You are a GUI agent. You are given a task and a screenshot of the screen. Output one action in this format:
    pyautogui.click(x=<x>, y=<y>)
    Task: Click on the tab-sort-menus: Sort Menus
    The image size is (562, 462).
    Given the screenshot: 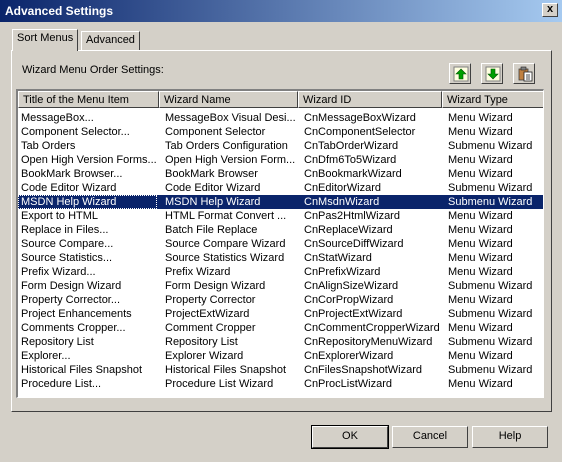 What is the action you would take?
    pyautogui.click(x=45, y=40)
    